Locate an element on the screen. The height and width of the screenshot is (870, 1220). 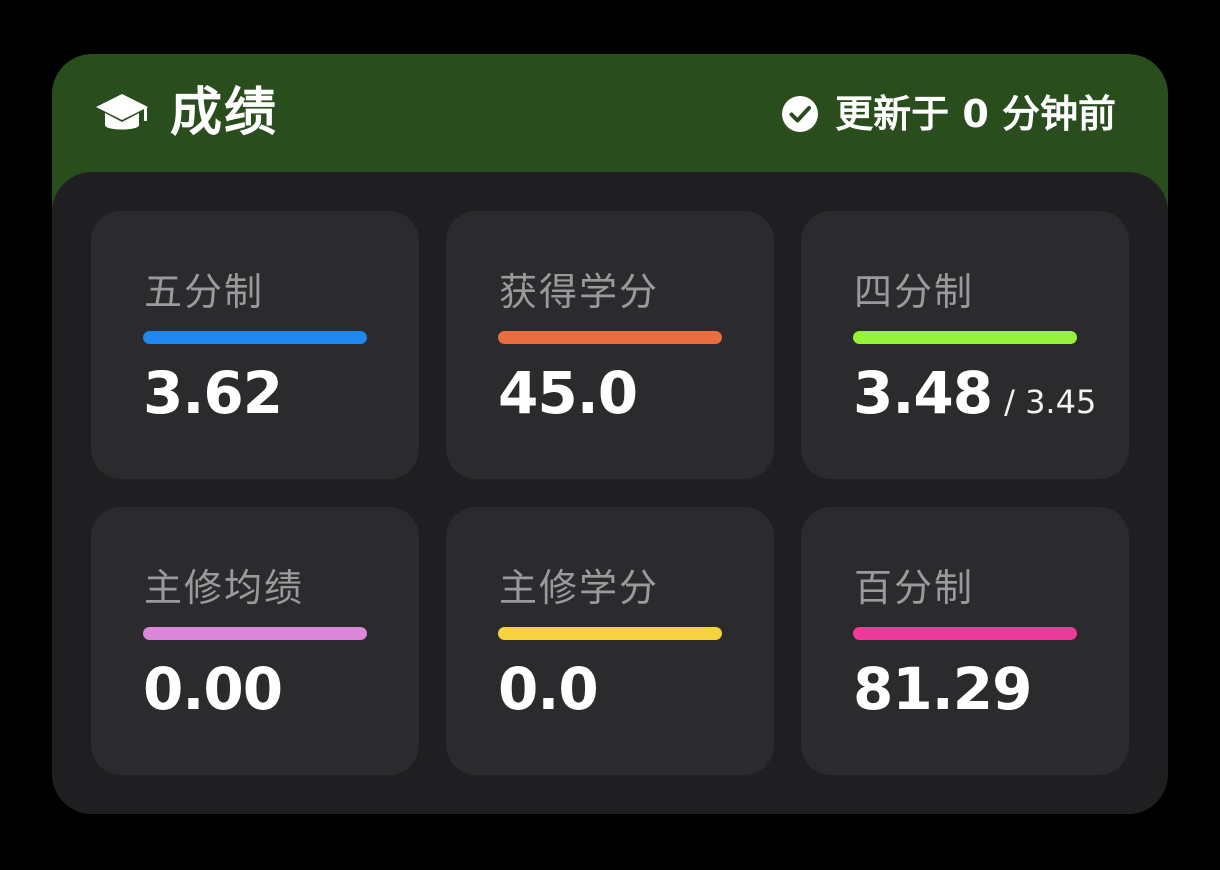
card-value-main: 0.0 is located at coordinates (548, 689).